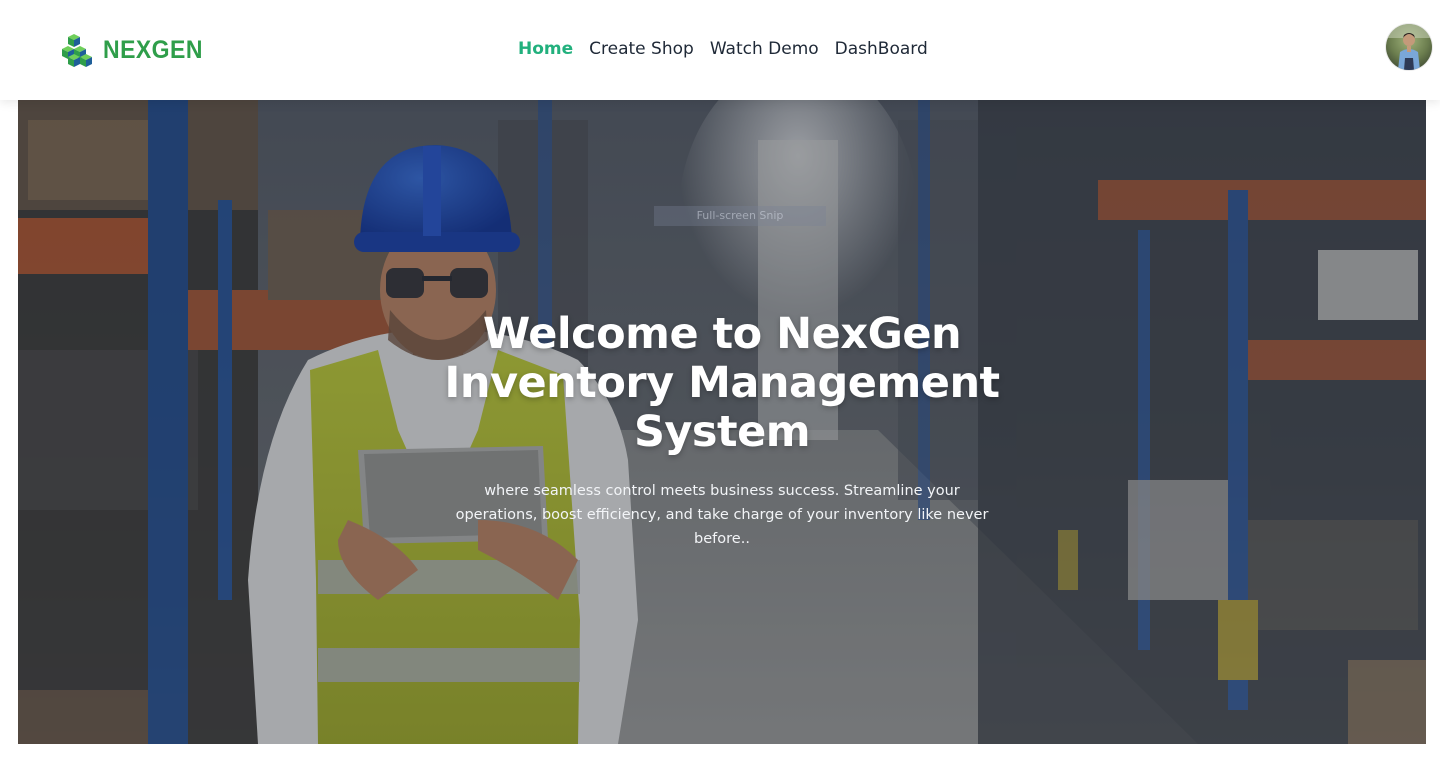 This screenshot has height=779, width=1440. What do you see at coordinates (153, 49) in the screenshot?
I see `brand-name: NEXGEN` at bounding box center [153, 49].